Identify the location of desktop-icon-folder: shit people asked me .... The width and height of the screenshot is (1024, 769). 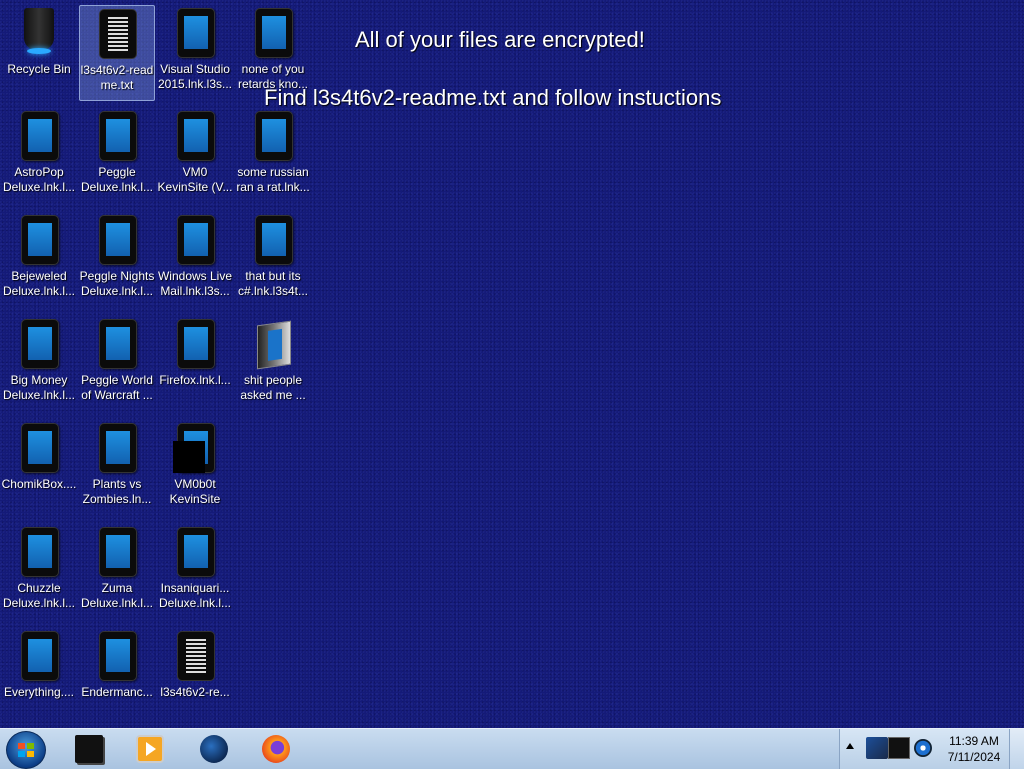
(273, 364).